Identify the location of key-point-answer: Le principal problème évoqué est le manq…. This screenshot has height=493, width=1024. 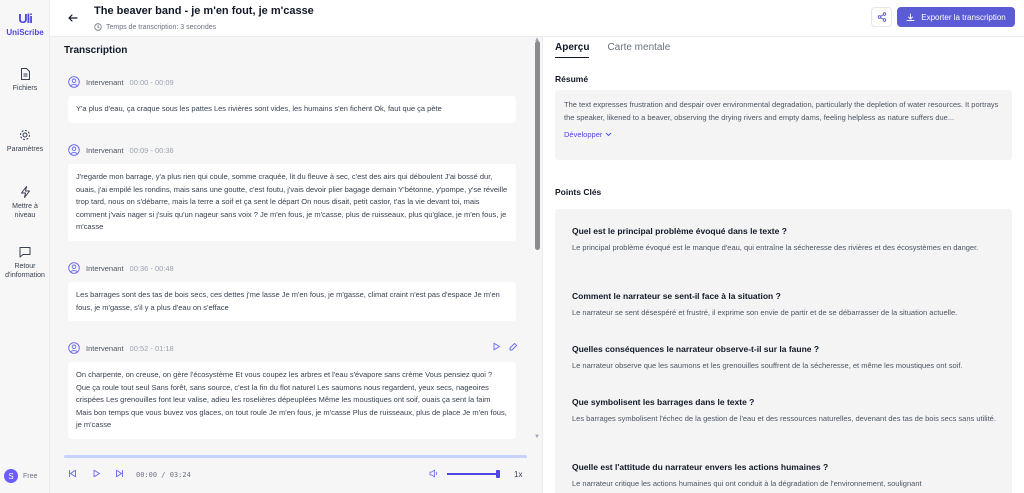
(775, 247).